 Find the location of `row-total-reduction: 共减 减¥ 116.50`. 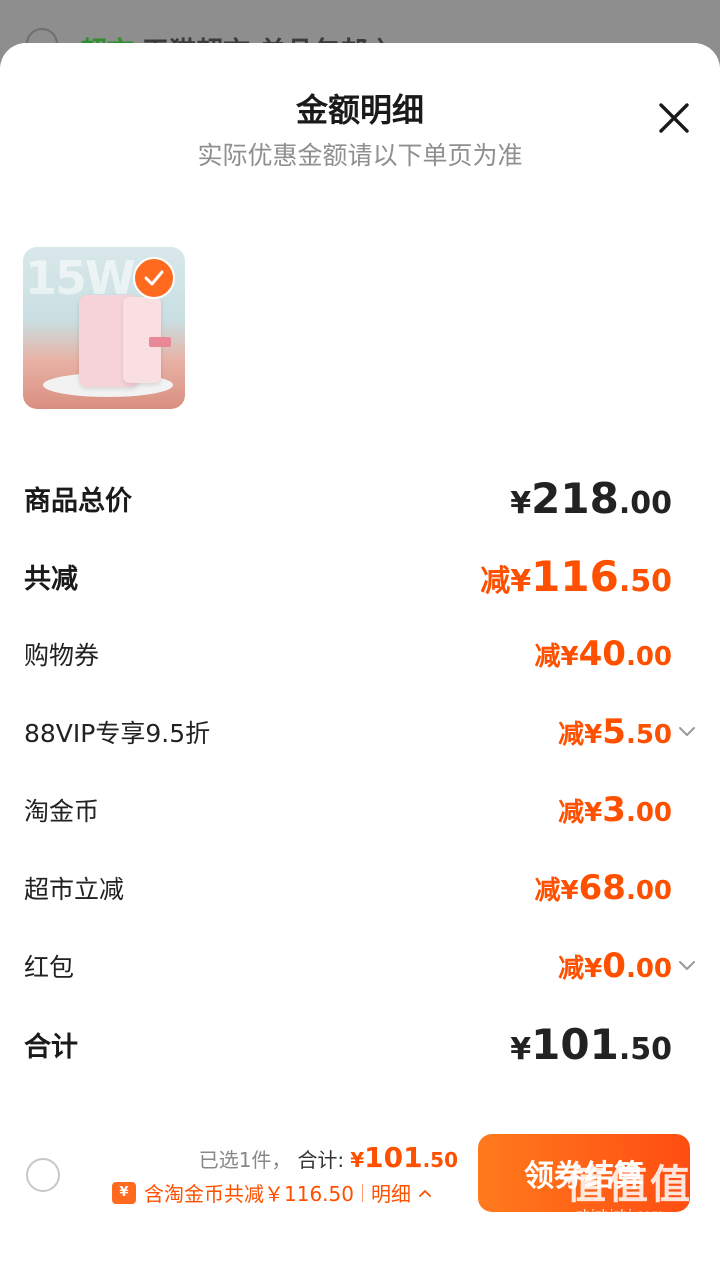

row-total-reduction: 共减 减¥ 116.50 is located at coordinates (348, 576).